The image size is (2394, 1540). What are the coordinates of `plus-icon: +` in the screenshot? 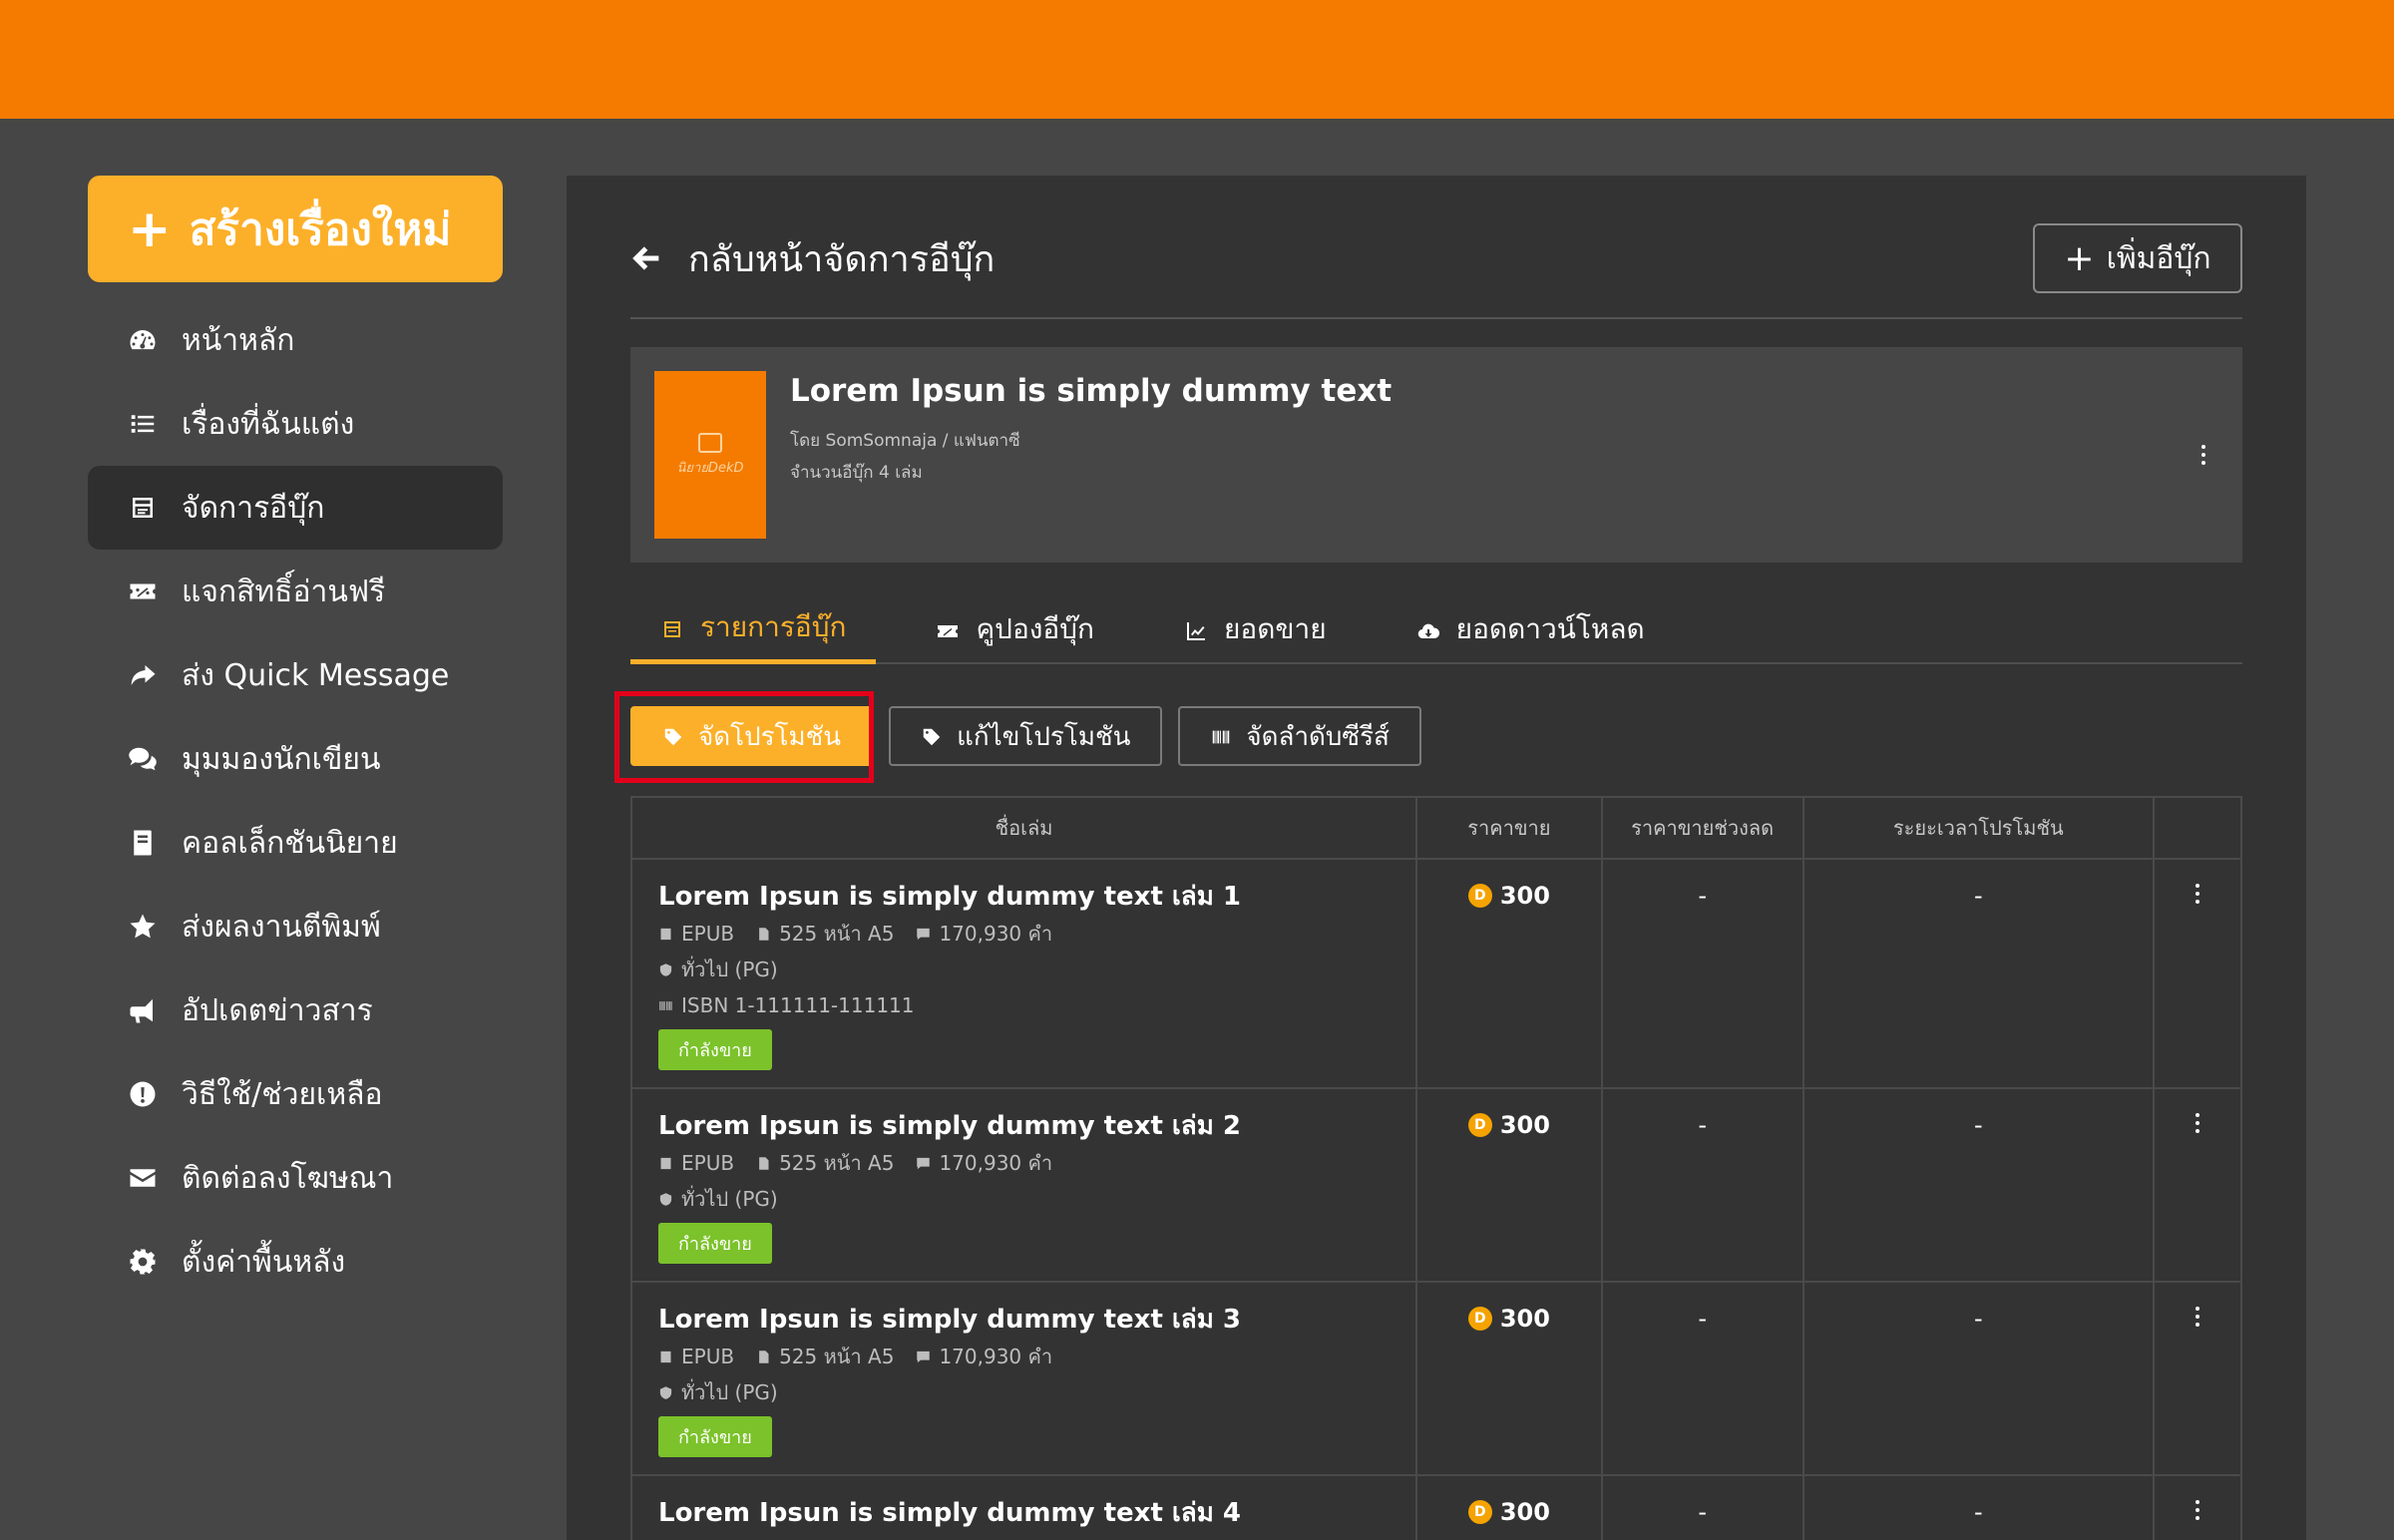 It's located at (150, 228).